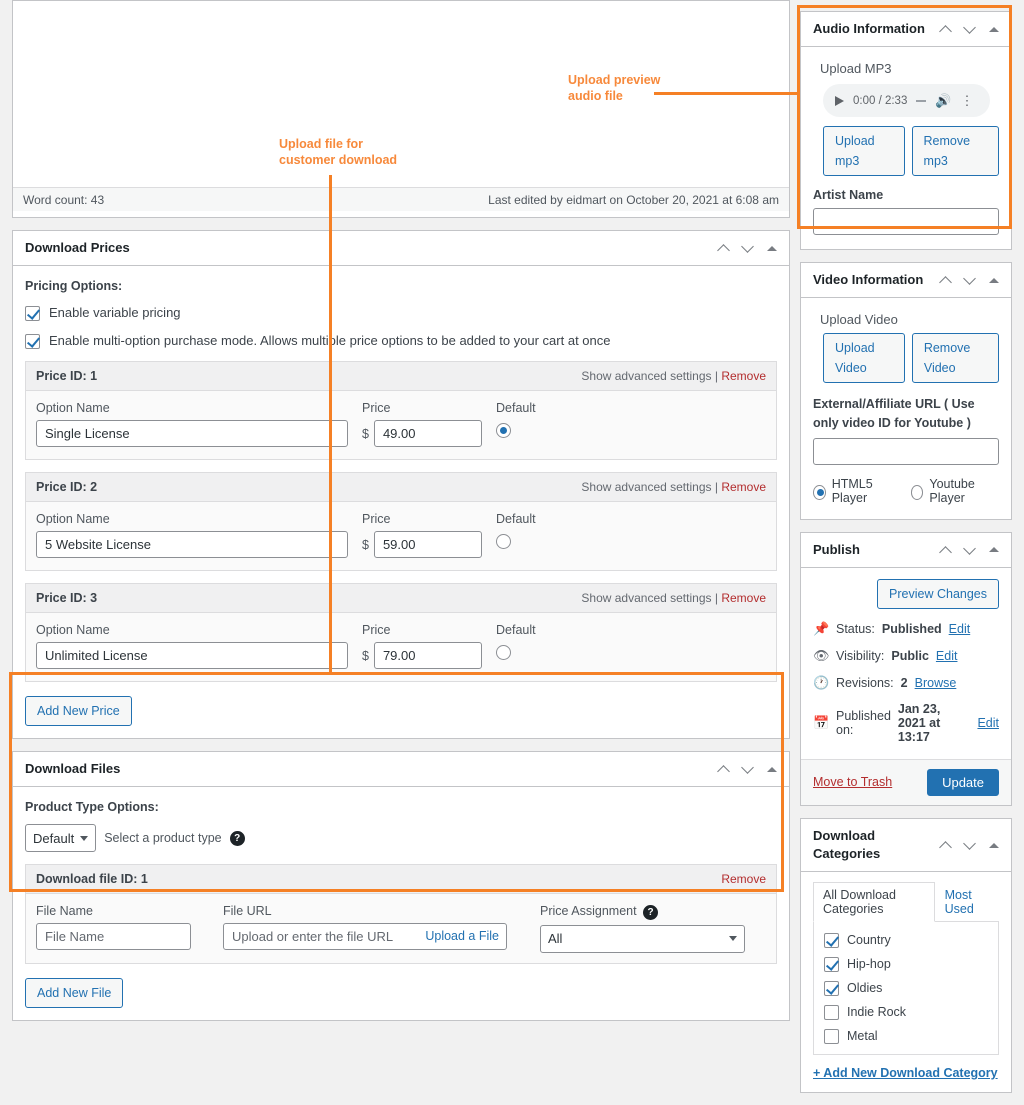 The width and height of the screenshot is (1024, 1105). I want to click on category-label: Metal, so click(862, 1036).